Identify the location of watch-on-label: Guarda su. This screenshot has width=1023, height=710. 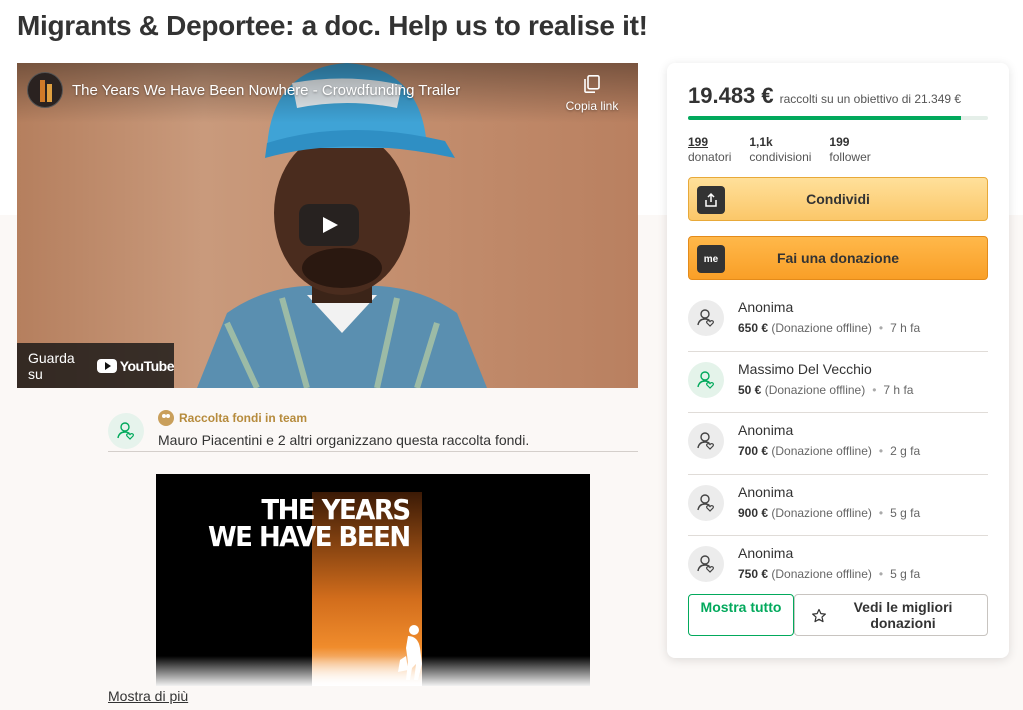
(51, 365).